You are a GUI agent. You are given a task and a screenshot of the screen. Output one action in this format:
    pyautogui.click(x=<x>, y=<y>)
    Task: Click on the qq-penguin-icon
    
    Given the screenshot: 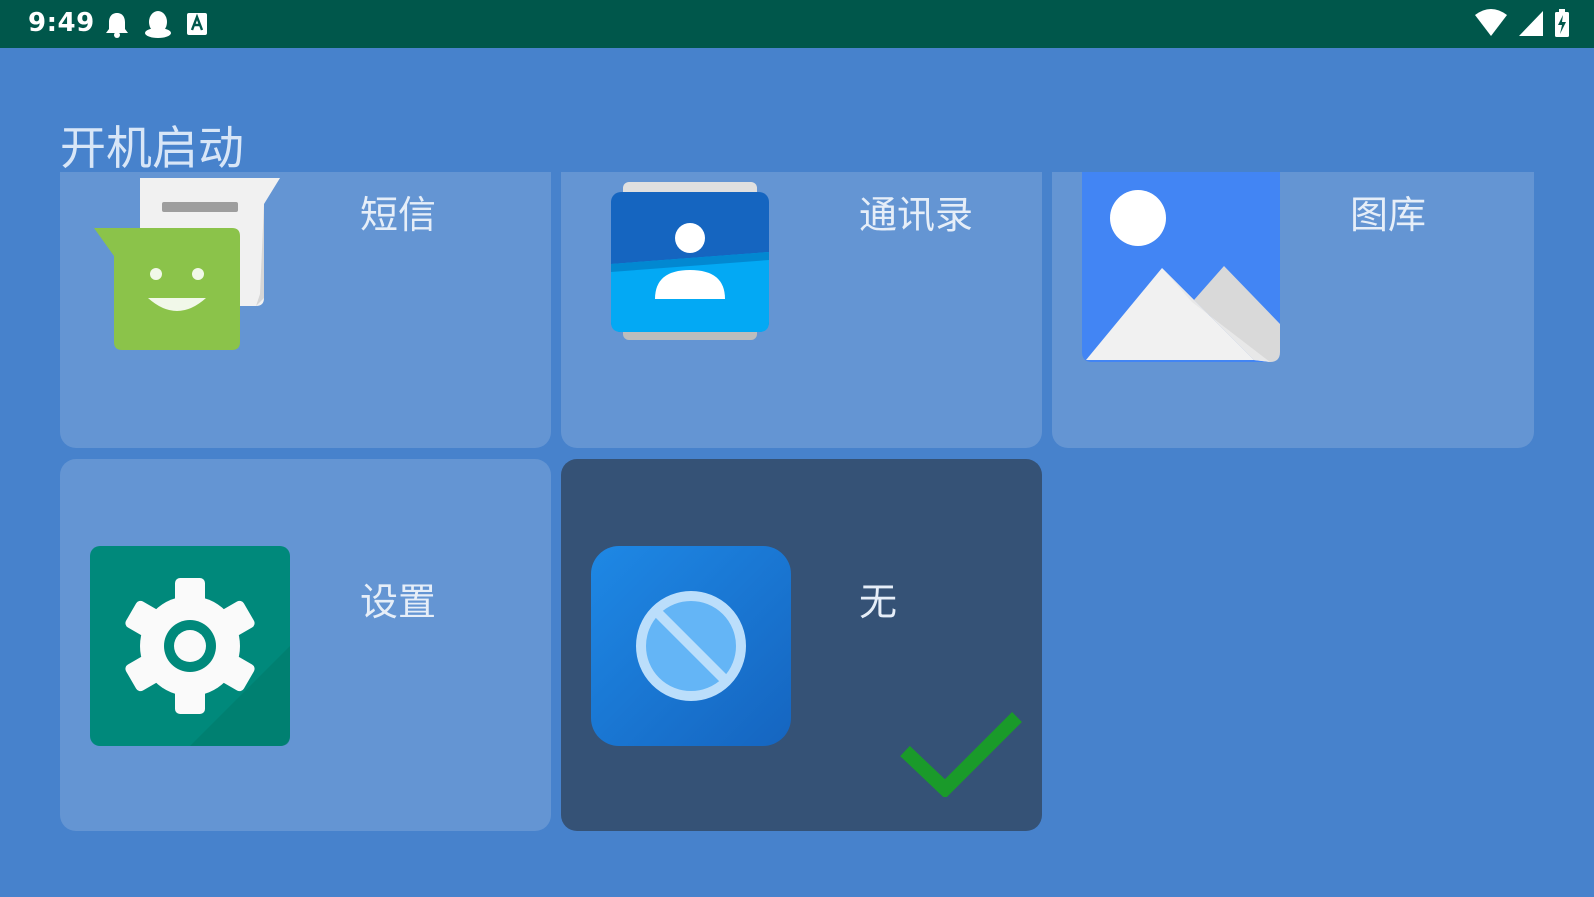 What is the action you would take?
    pyautogui.click(x=158, y=24)
    